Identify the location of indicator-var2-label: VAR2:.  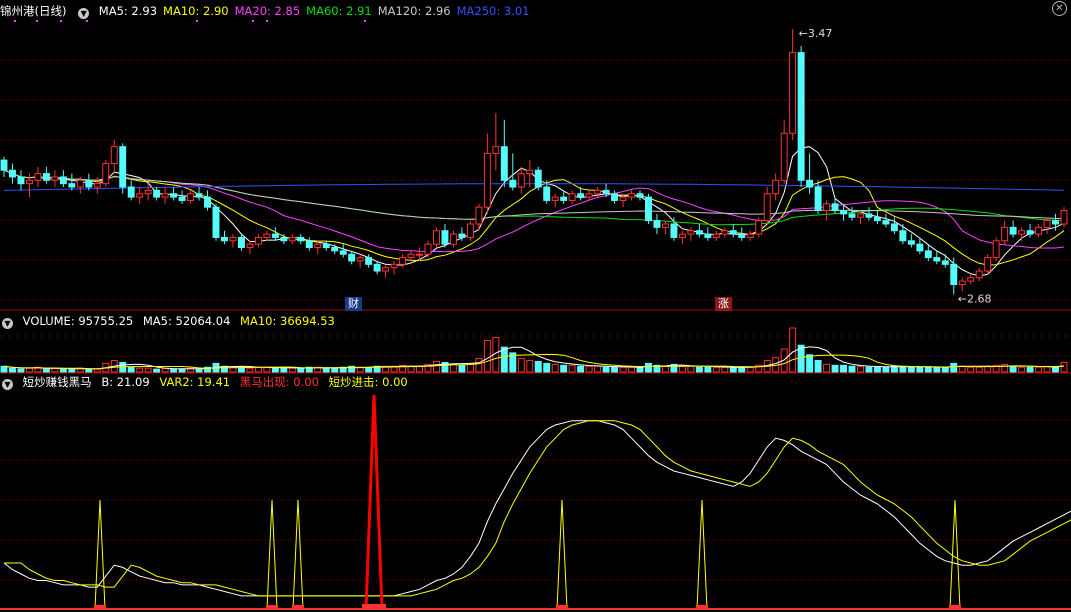
(176, 382).